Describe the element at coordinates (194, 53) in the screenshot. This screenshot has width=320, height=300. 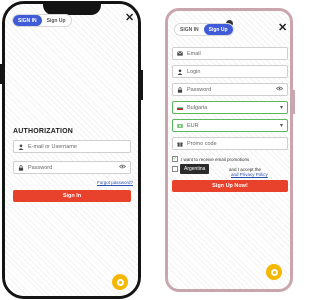
I see `email-placeholder: Email` at that location.